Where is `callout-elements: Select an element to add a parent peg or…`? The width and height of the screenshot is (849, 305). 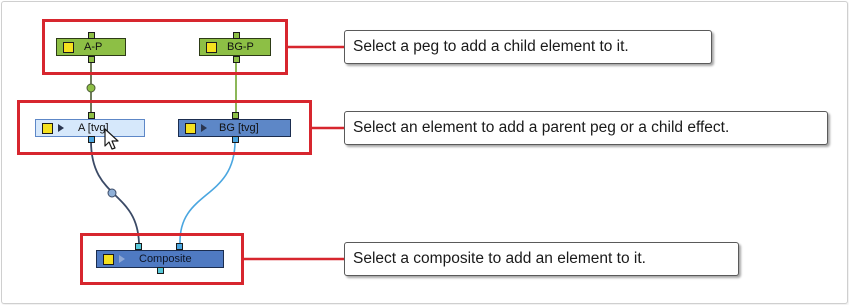 callout-elements: Select an element to add a parent peg or… is located at coordinates (586, 128).